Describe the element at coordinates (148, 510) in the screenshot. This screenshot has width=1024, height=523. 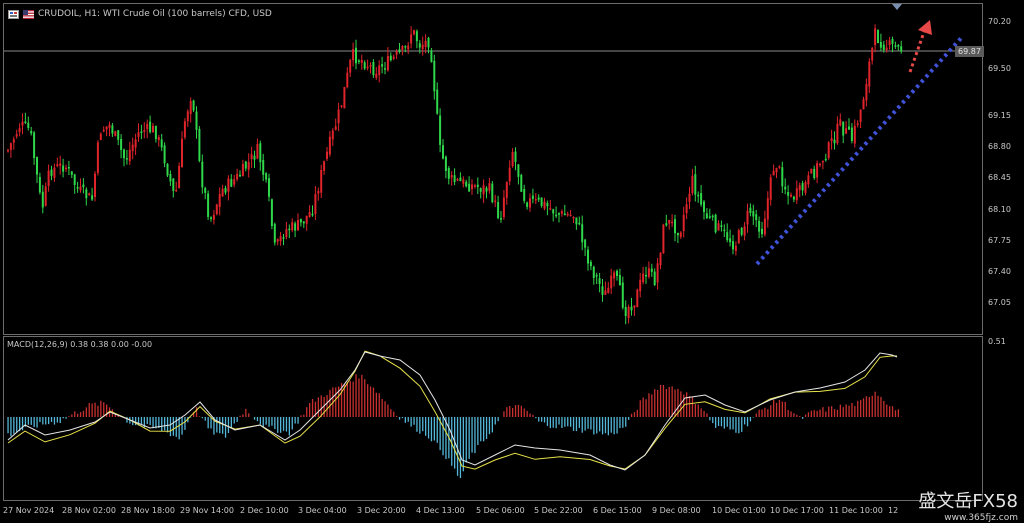
I see `time-axis-label: 28 Nov 18:00` at that location.